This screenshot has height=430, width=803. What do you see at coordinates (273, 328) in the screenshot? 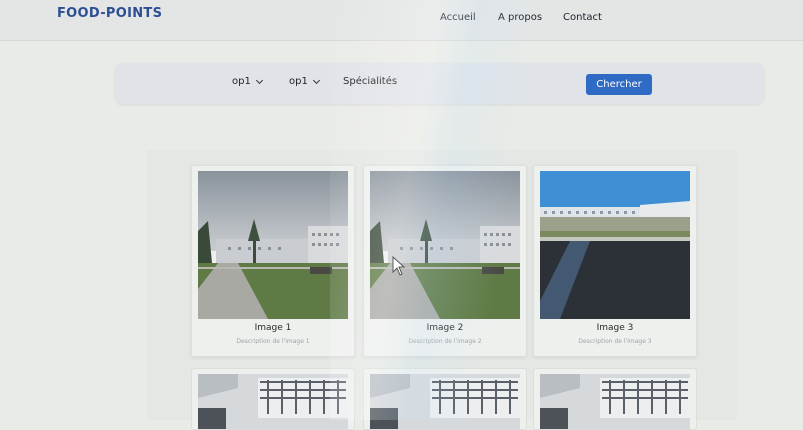
I see `card-title-1: Image 1` at bounding box center [273, 328].